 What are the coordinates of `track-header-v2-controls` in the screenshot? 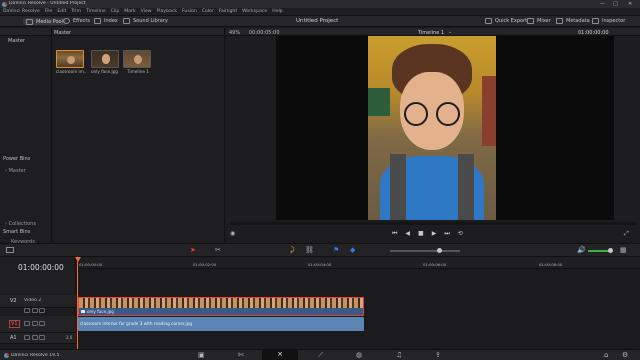 It's located at (35, 311).